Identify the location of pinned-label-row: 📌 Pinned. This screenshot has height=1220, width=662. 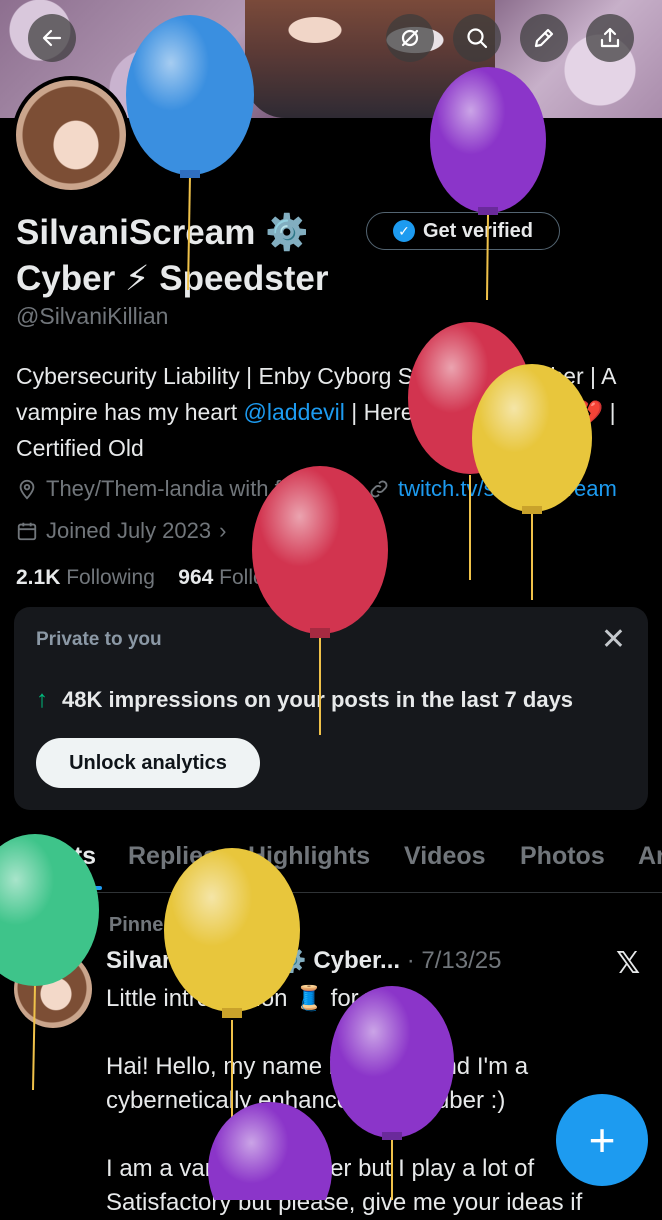
(124, 925).